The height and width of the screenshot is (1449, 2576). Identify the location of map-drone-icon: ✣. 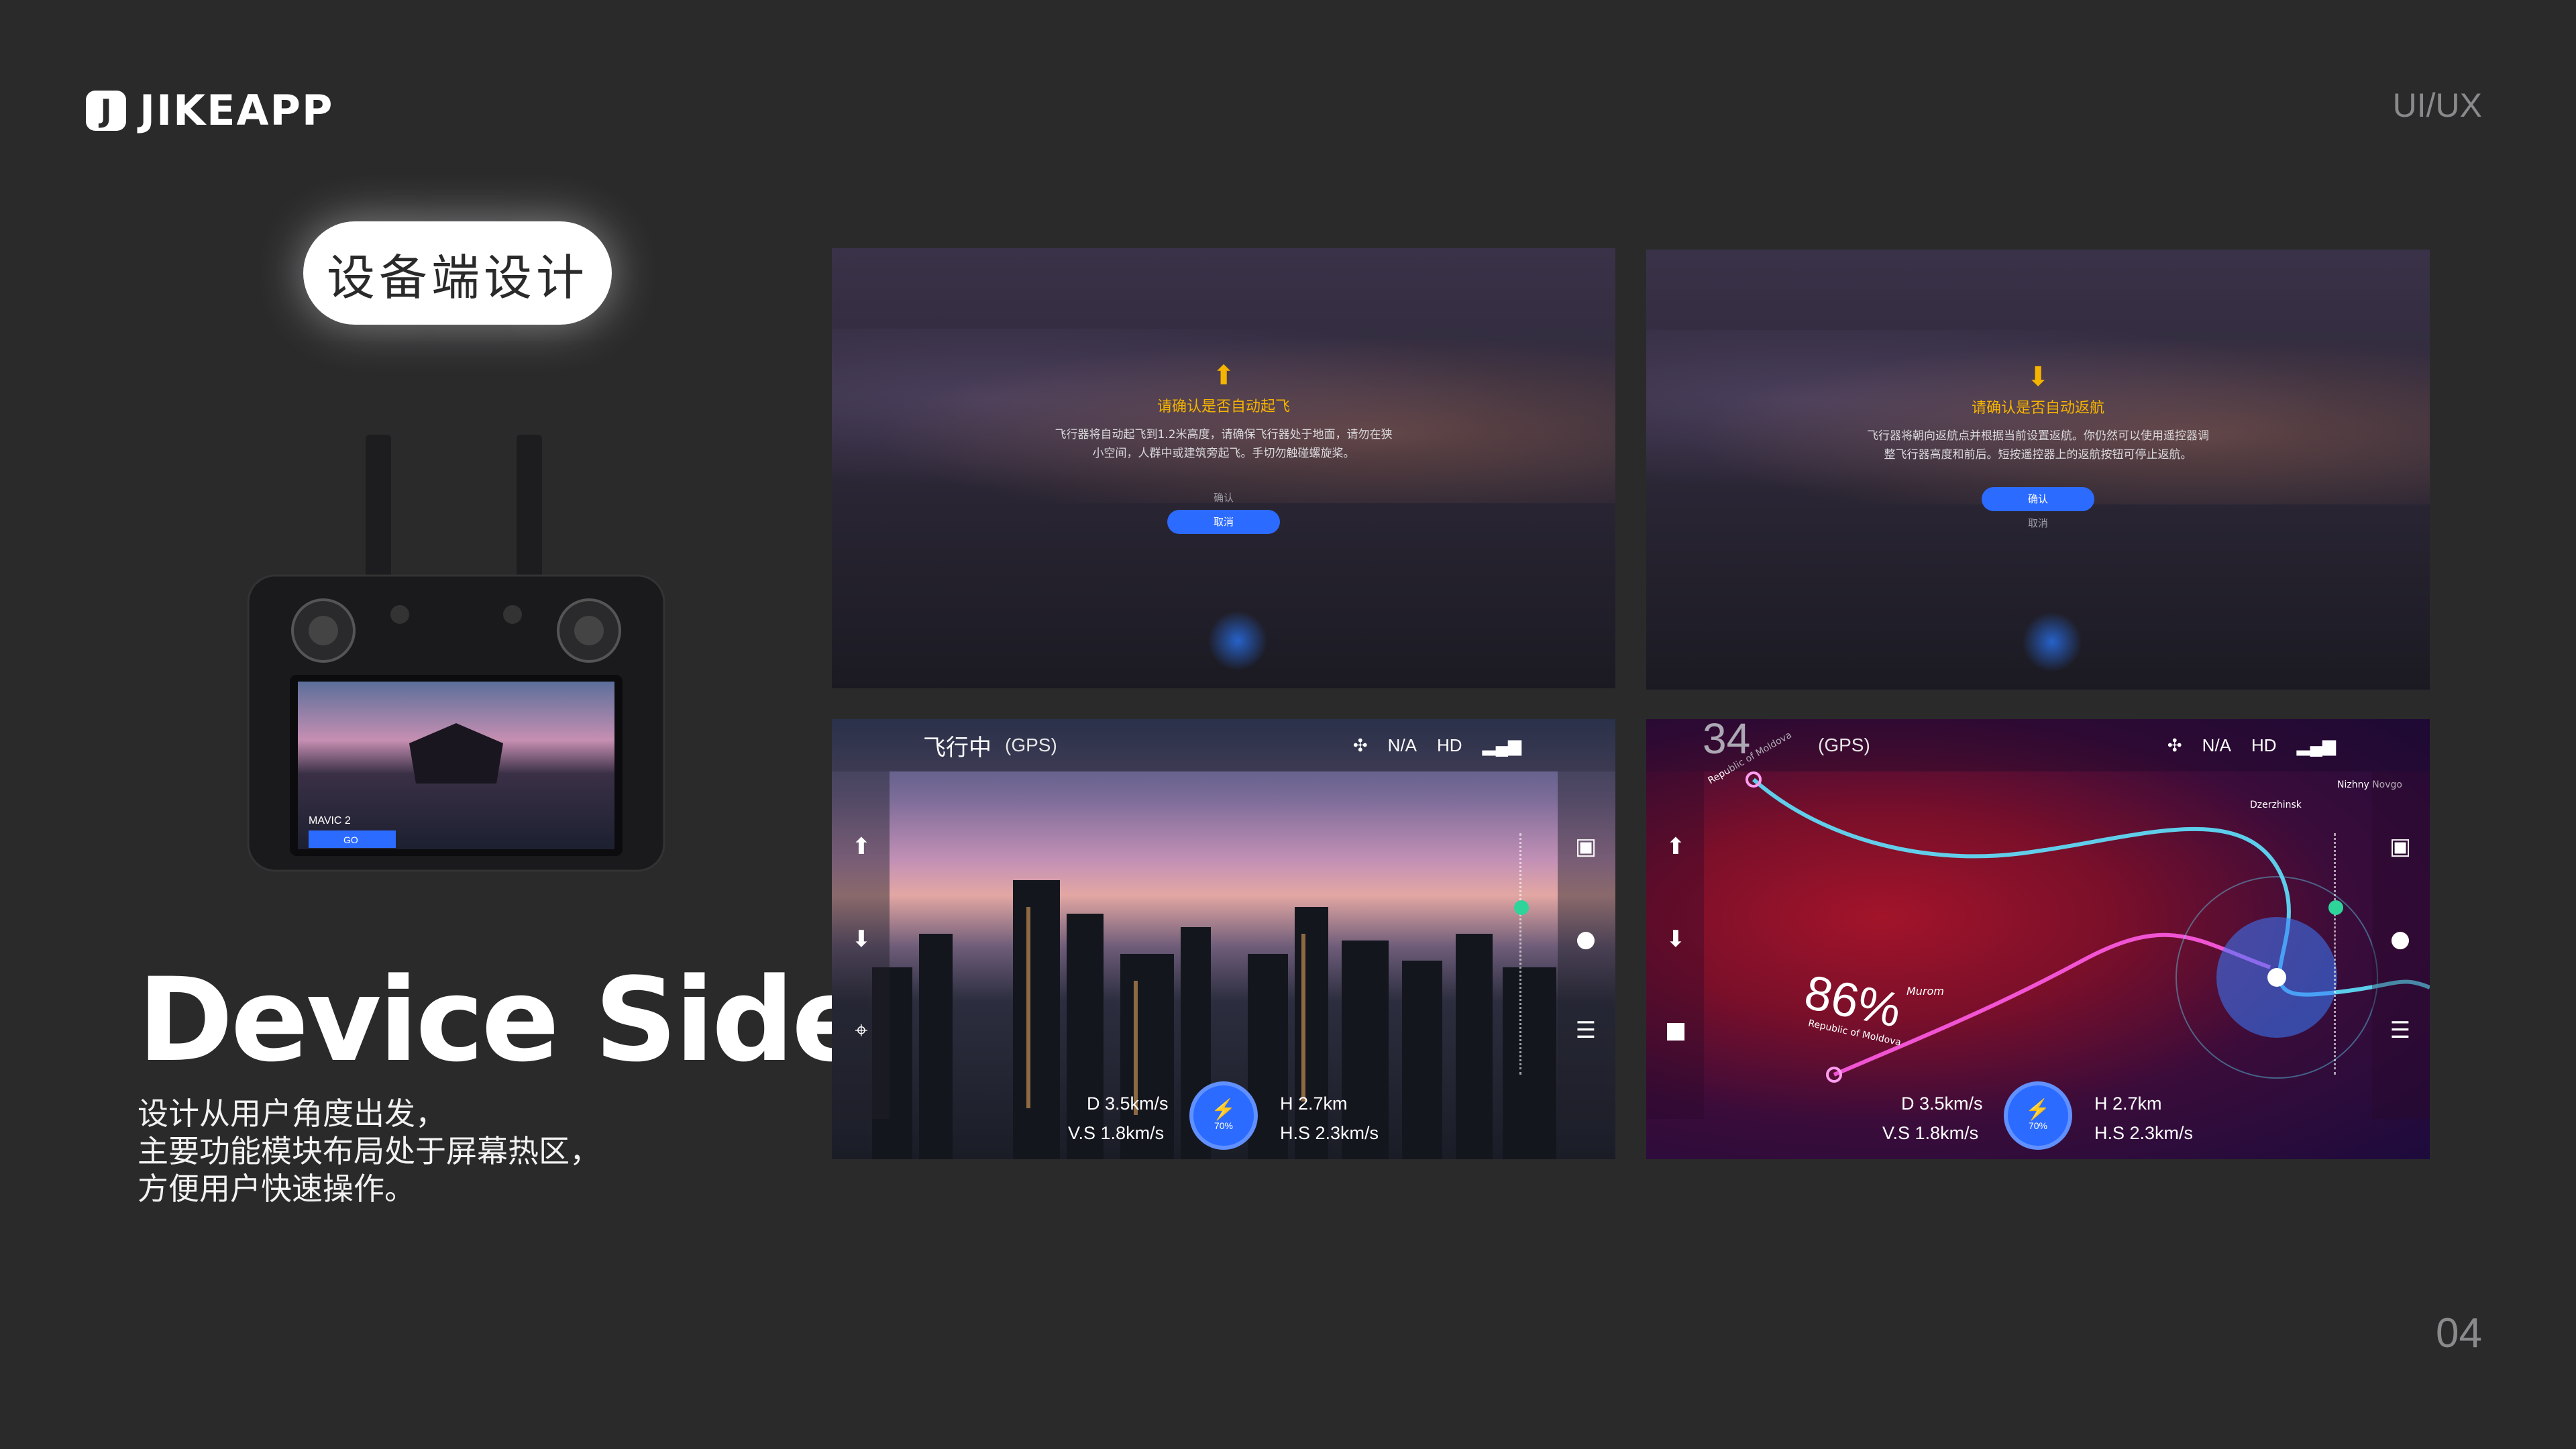
(2174, 745).